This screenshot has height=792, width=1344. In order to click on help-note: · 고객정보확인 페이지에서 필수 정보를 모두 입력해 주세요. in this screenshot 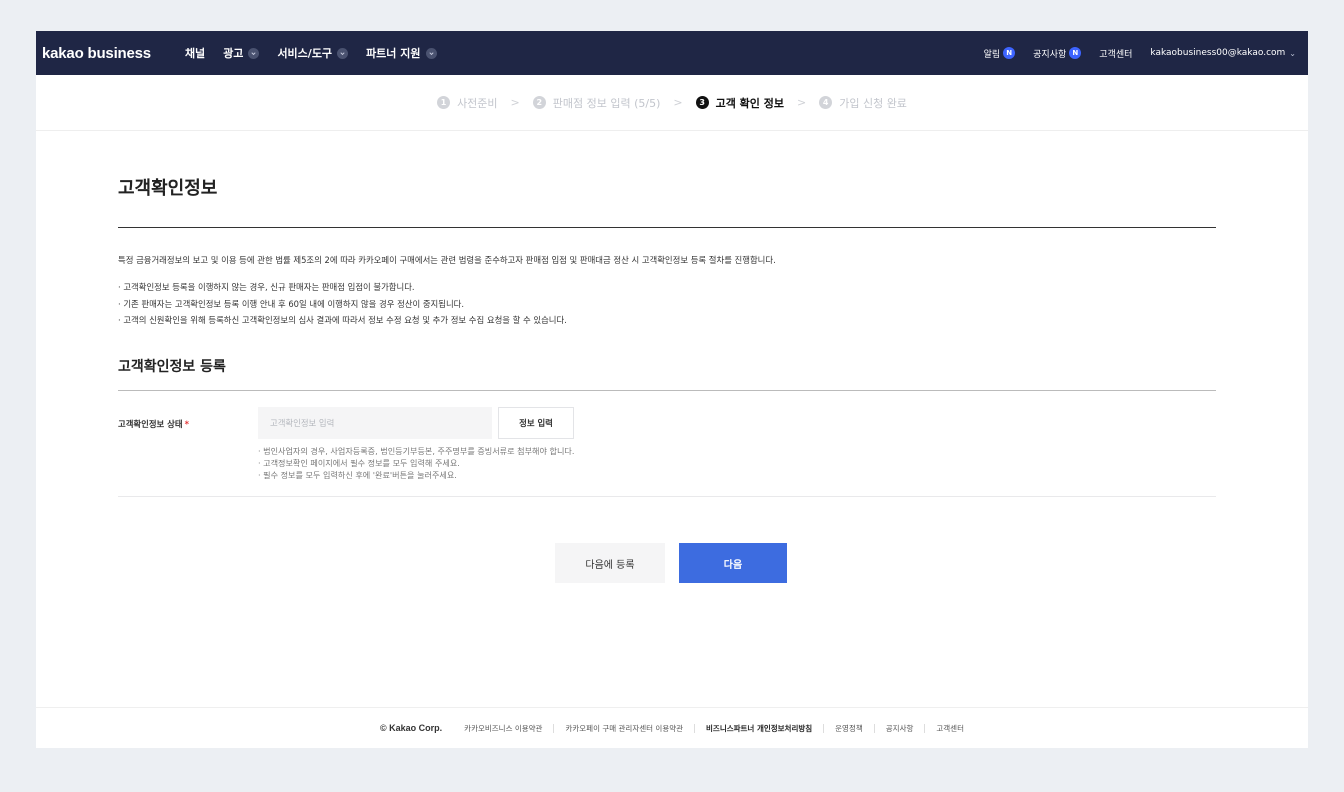, I will do `click(359, 462)`.